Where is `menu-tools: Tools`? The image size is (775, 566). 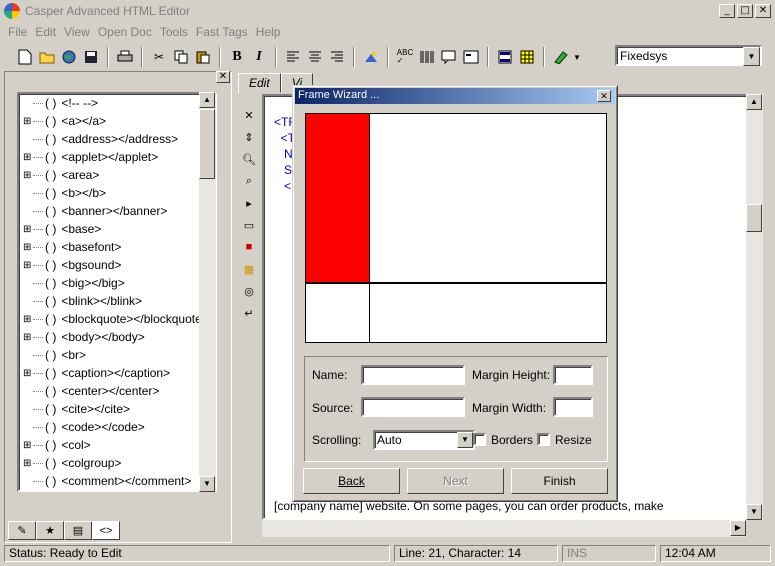 menu-tools: Tools is located at coordinates (174, 32).